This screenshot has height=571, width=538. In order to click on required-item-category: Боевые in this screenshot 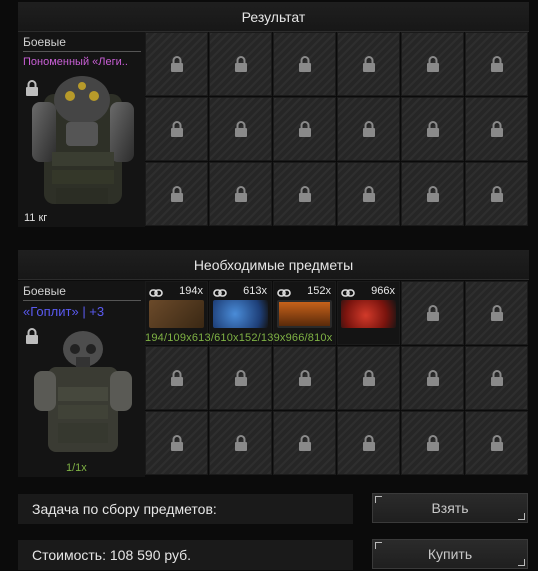, I will do `click(44, 291)`.